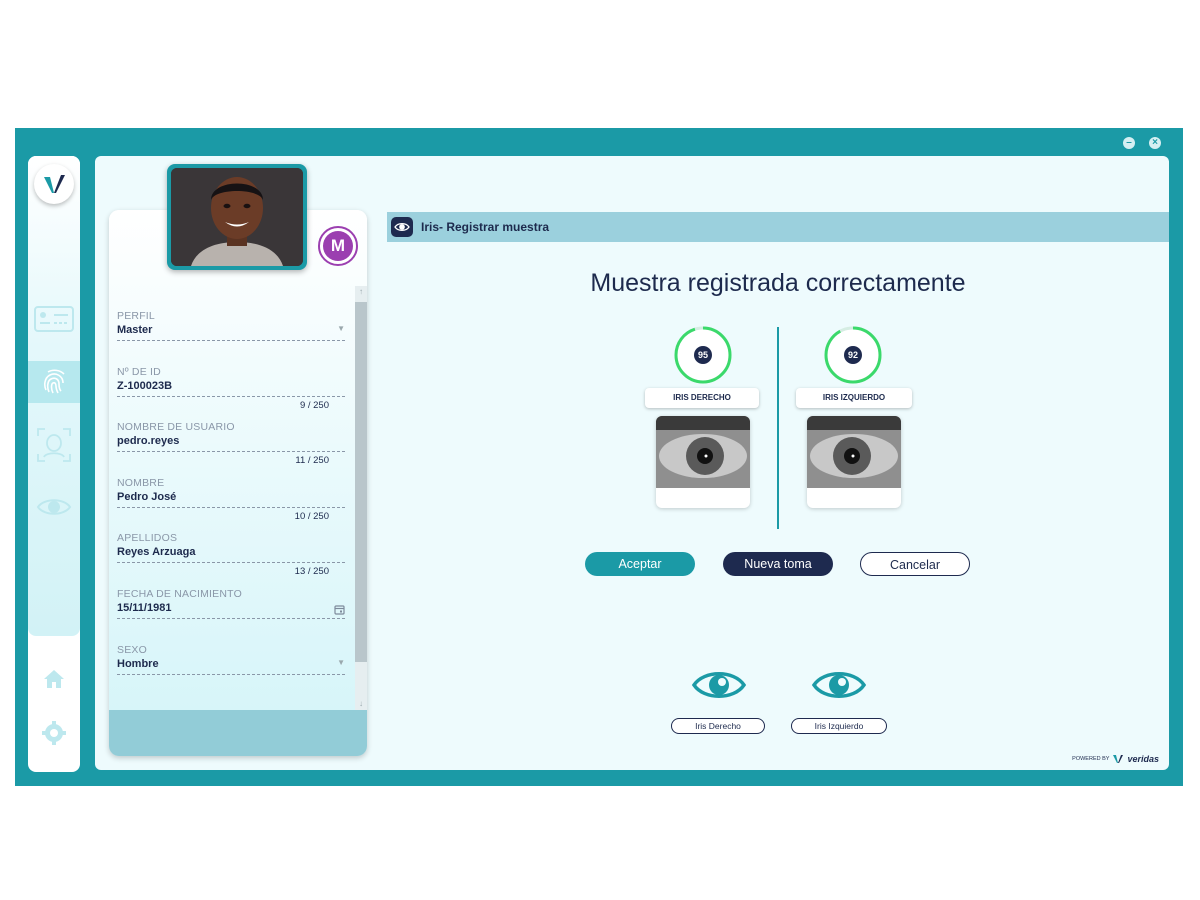 This screenshot has height=900, width=1200. Describe the element at coordinates (54, 382) in the screenshot. I see `fingerprint-icon` at that location.